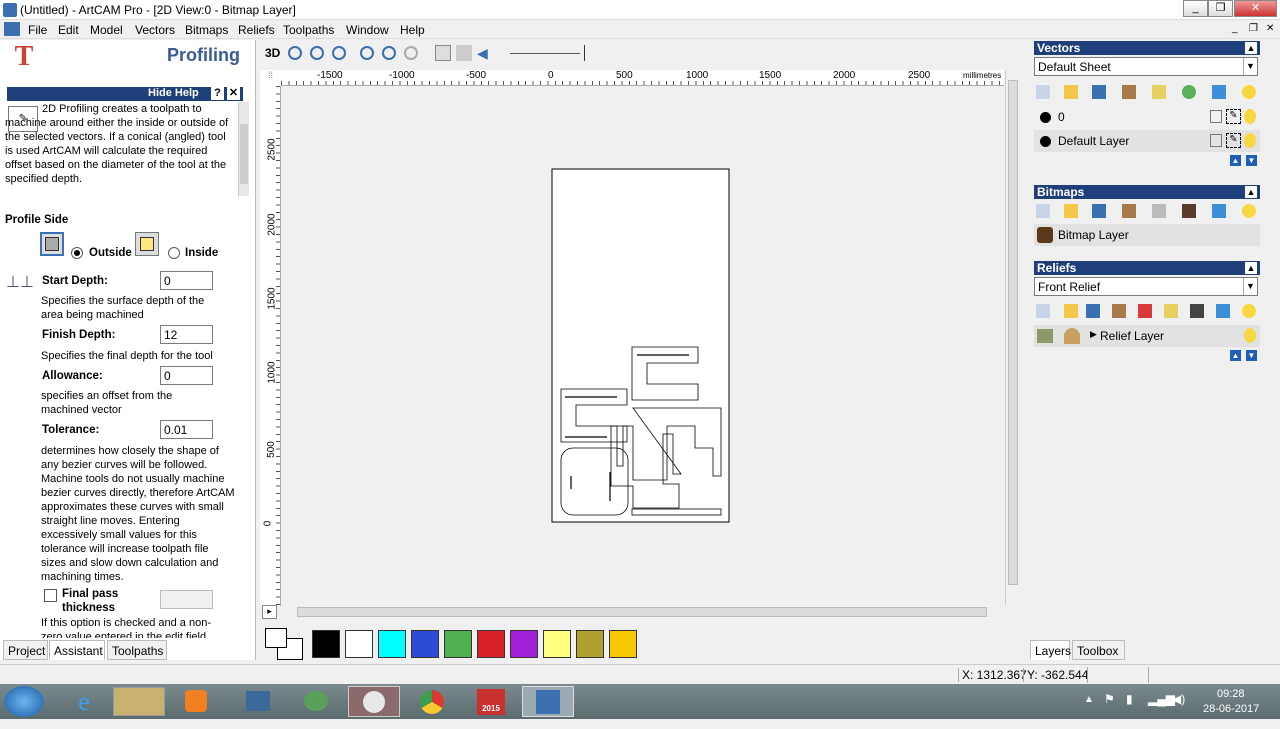 This screenshot has width=1280, height=729. I want to click on tray-arrow-icon: ▲, so click(1089, 699).